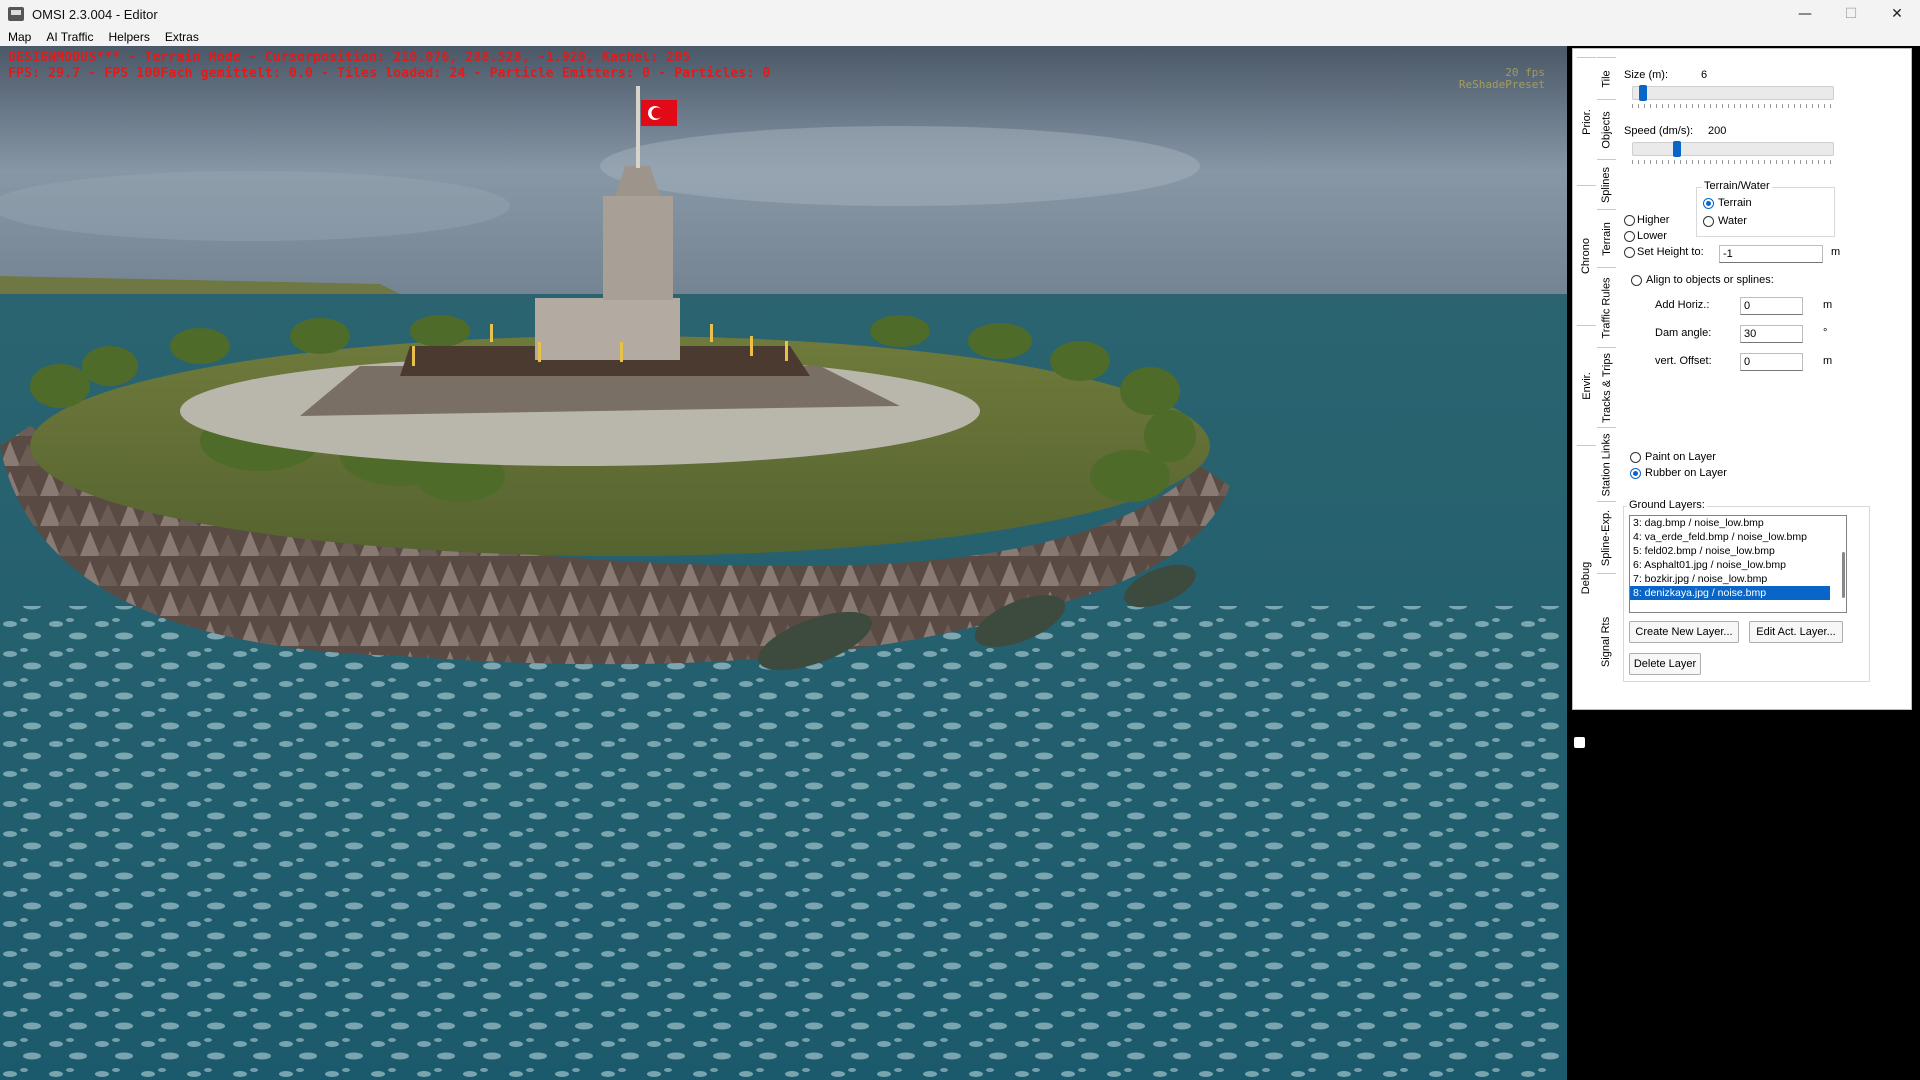 Image resolution: width=1920 pixels, height=1080 pixels. I want to click on menu-bar: Map AI Traffic Helpers Extras, so click(960, 37).